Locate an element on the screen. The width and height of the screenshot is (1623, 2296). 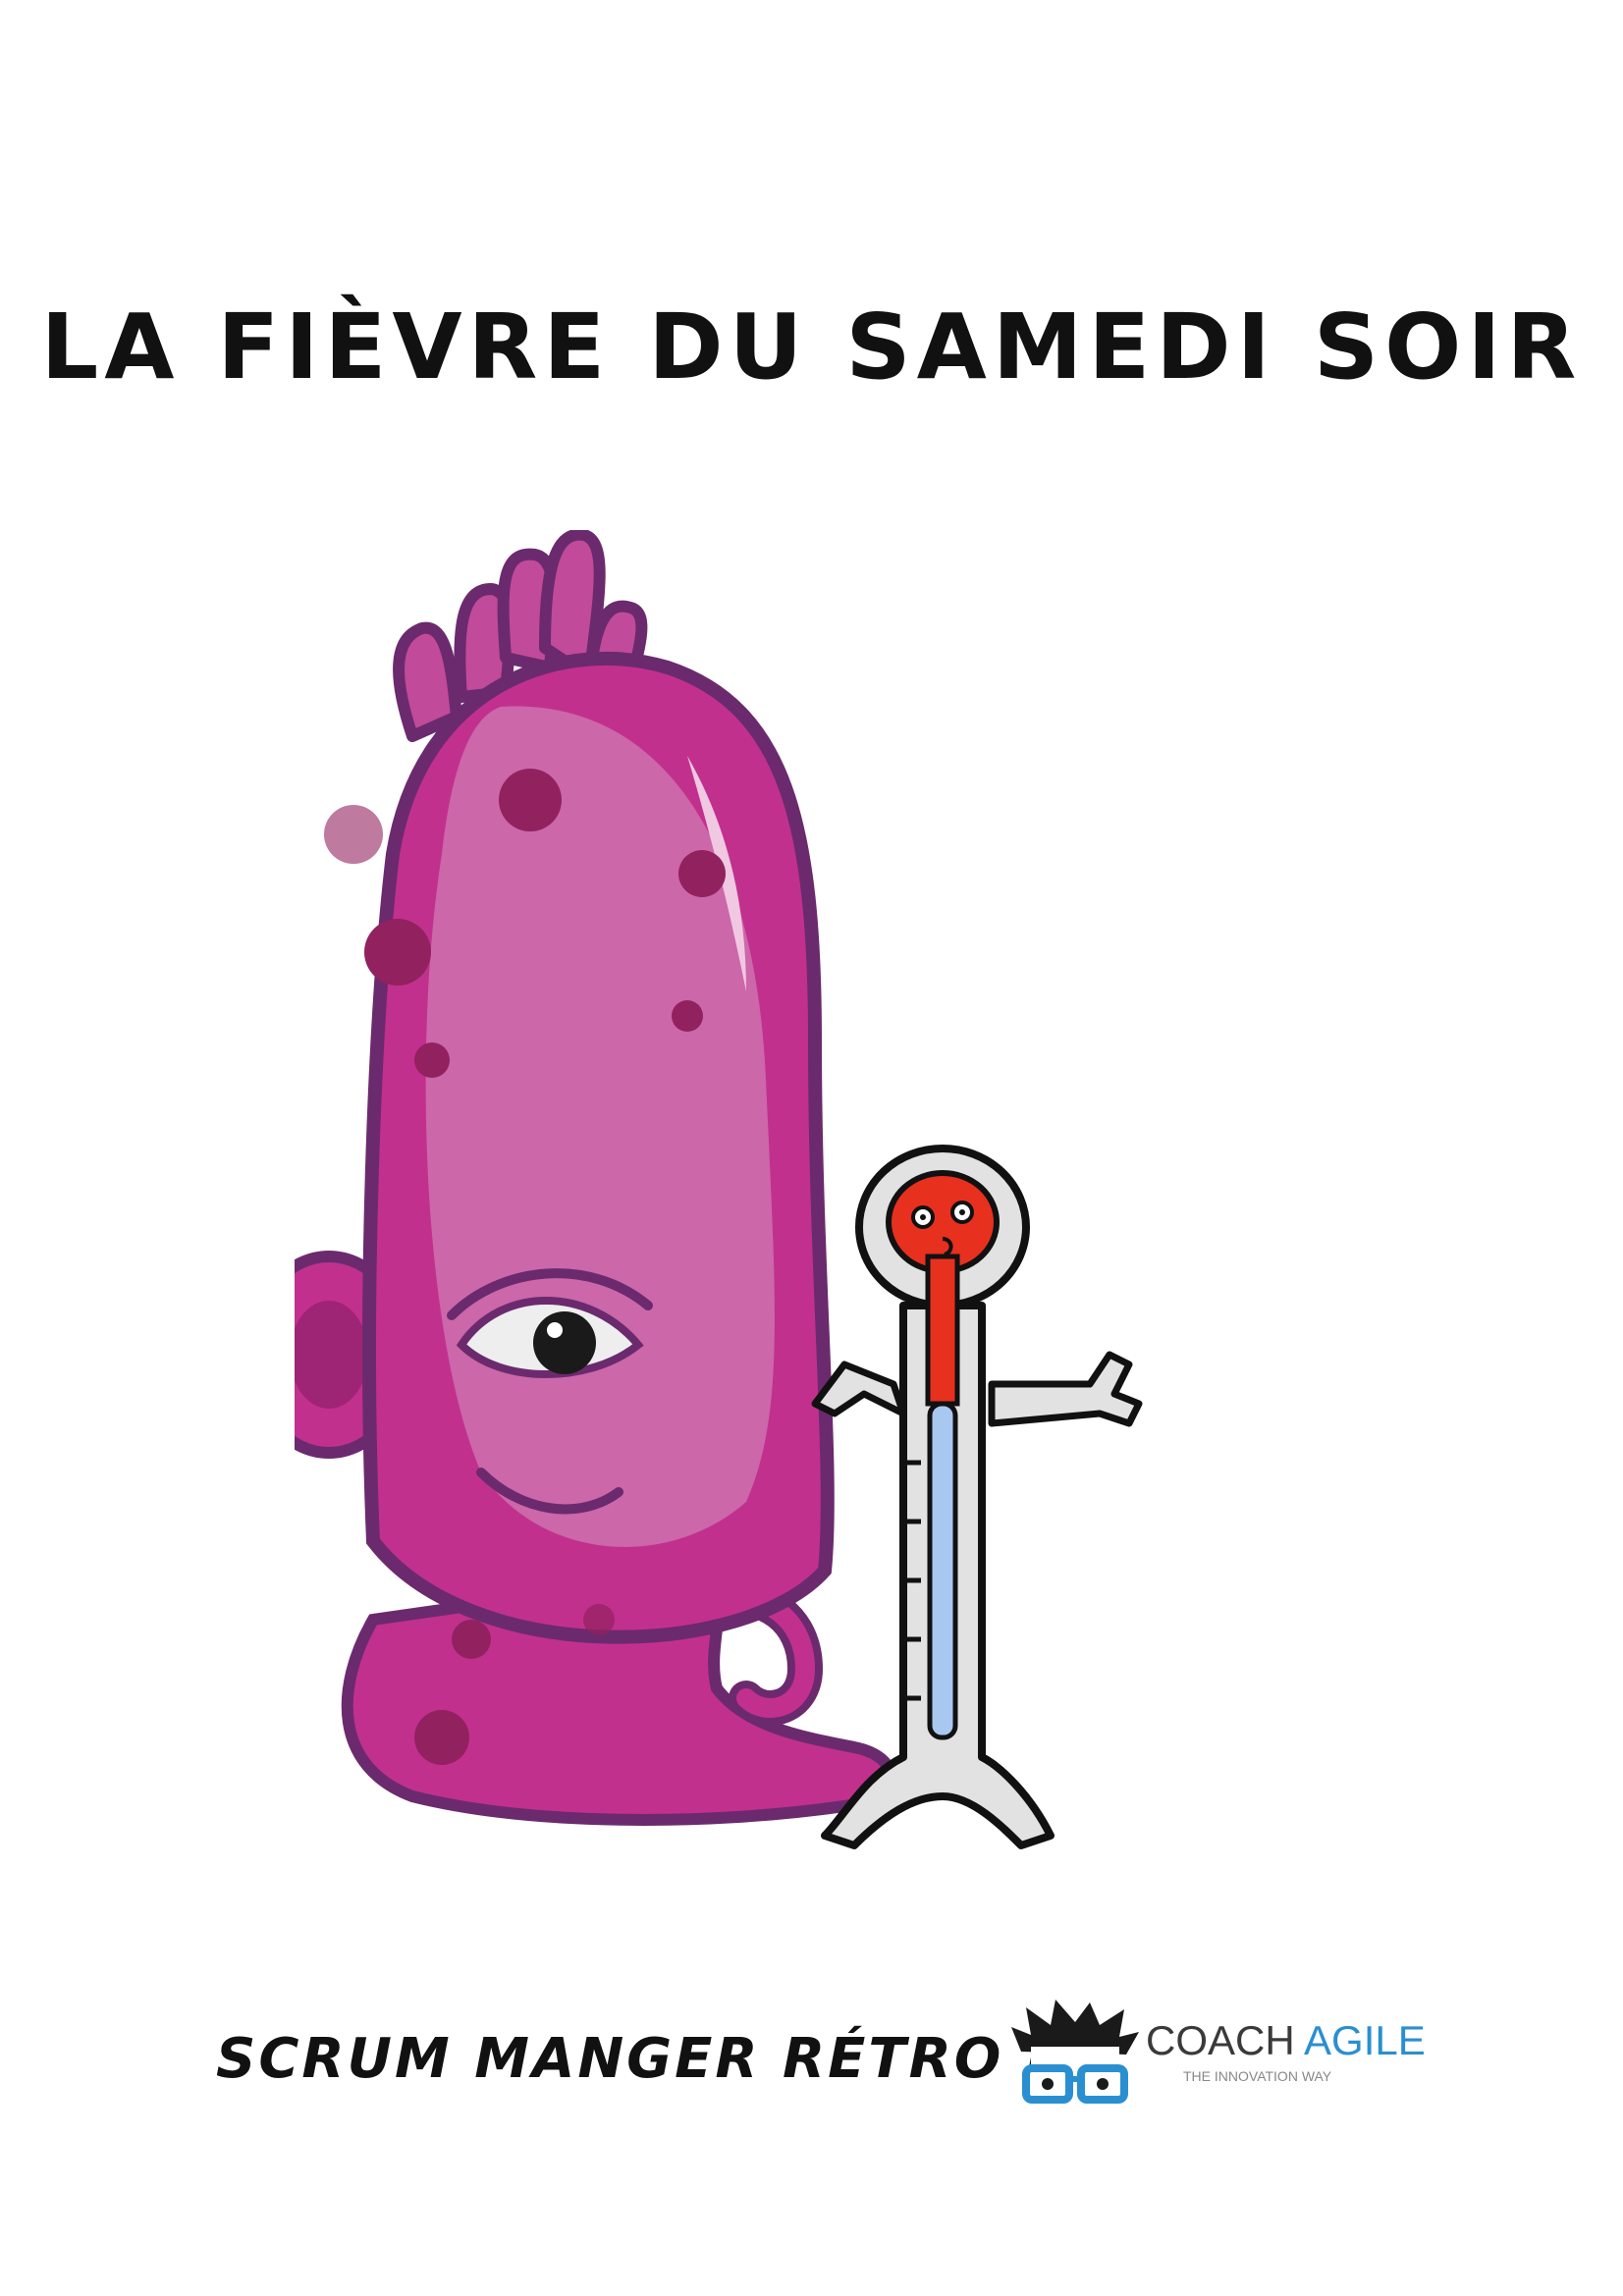
logo-word-coach: COACH is located at coordinates (1220, 2040).